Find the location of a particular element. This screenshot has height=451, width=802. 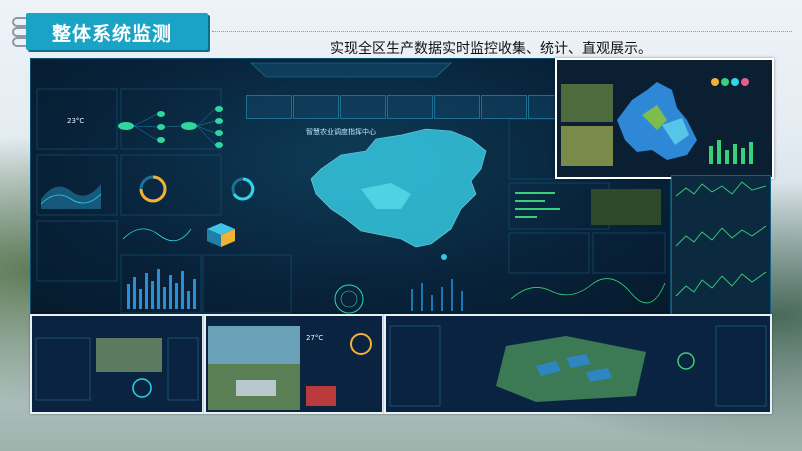

dashboard-thumbnail-aerial: 27°C is located at coordinates (294, 364).